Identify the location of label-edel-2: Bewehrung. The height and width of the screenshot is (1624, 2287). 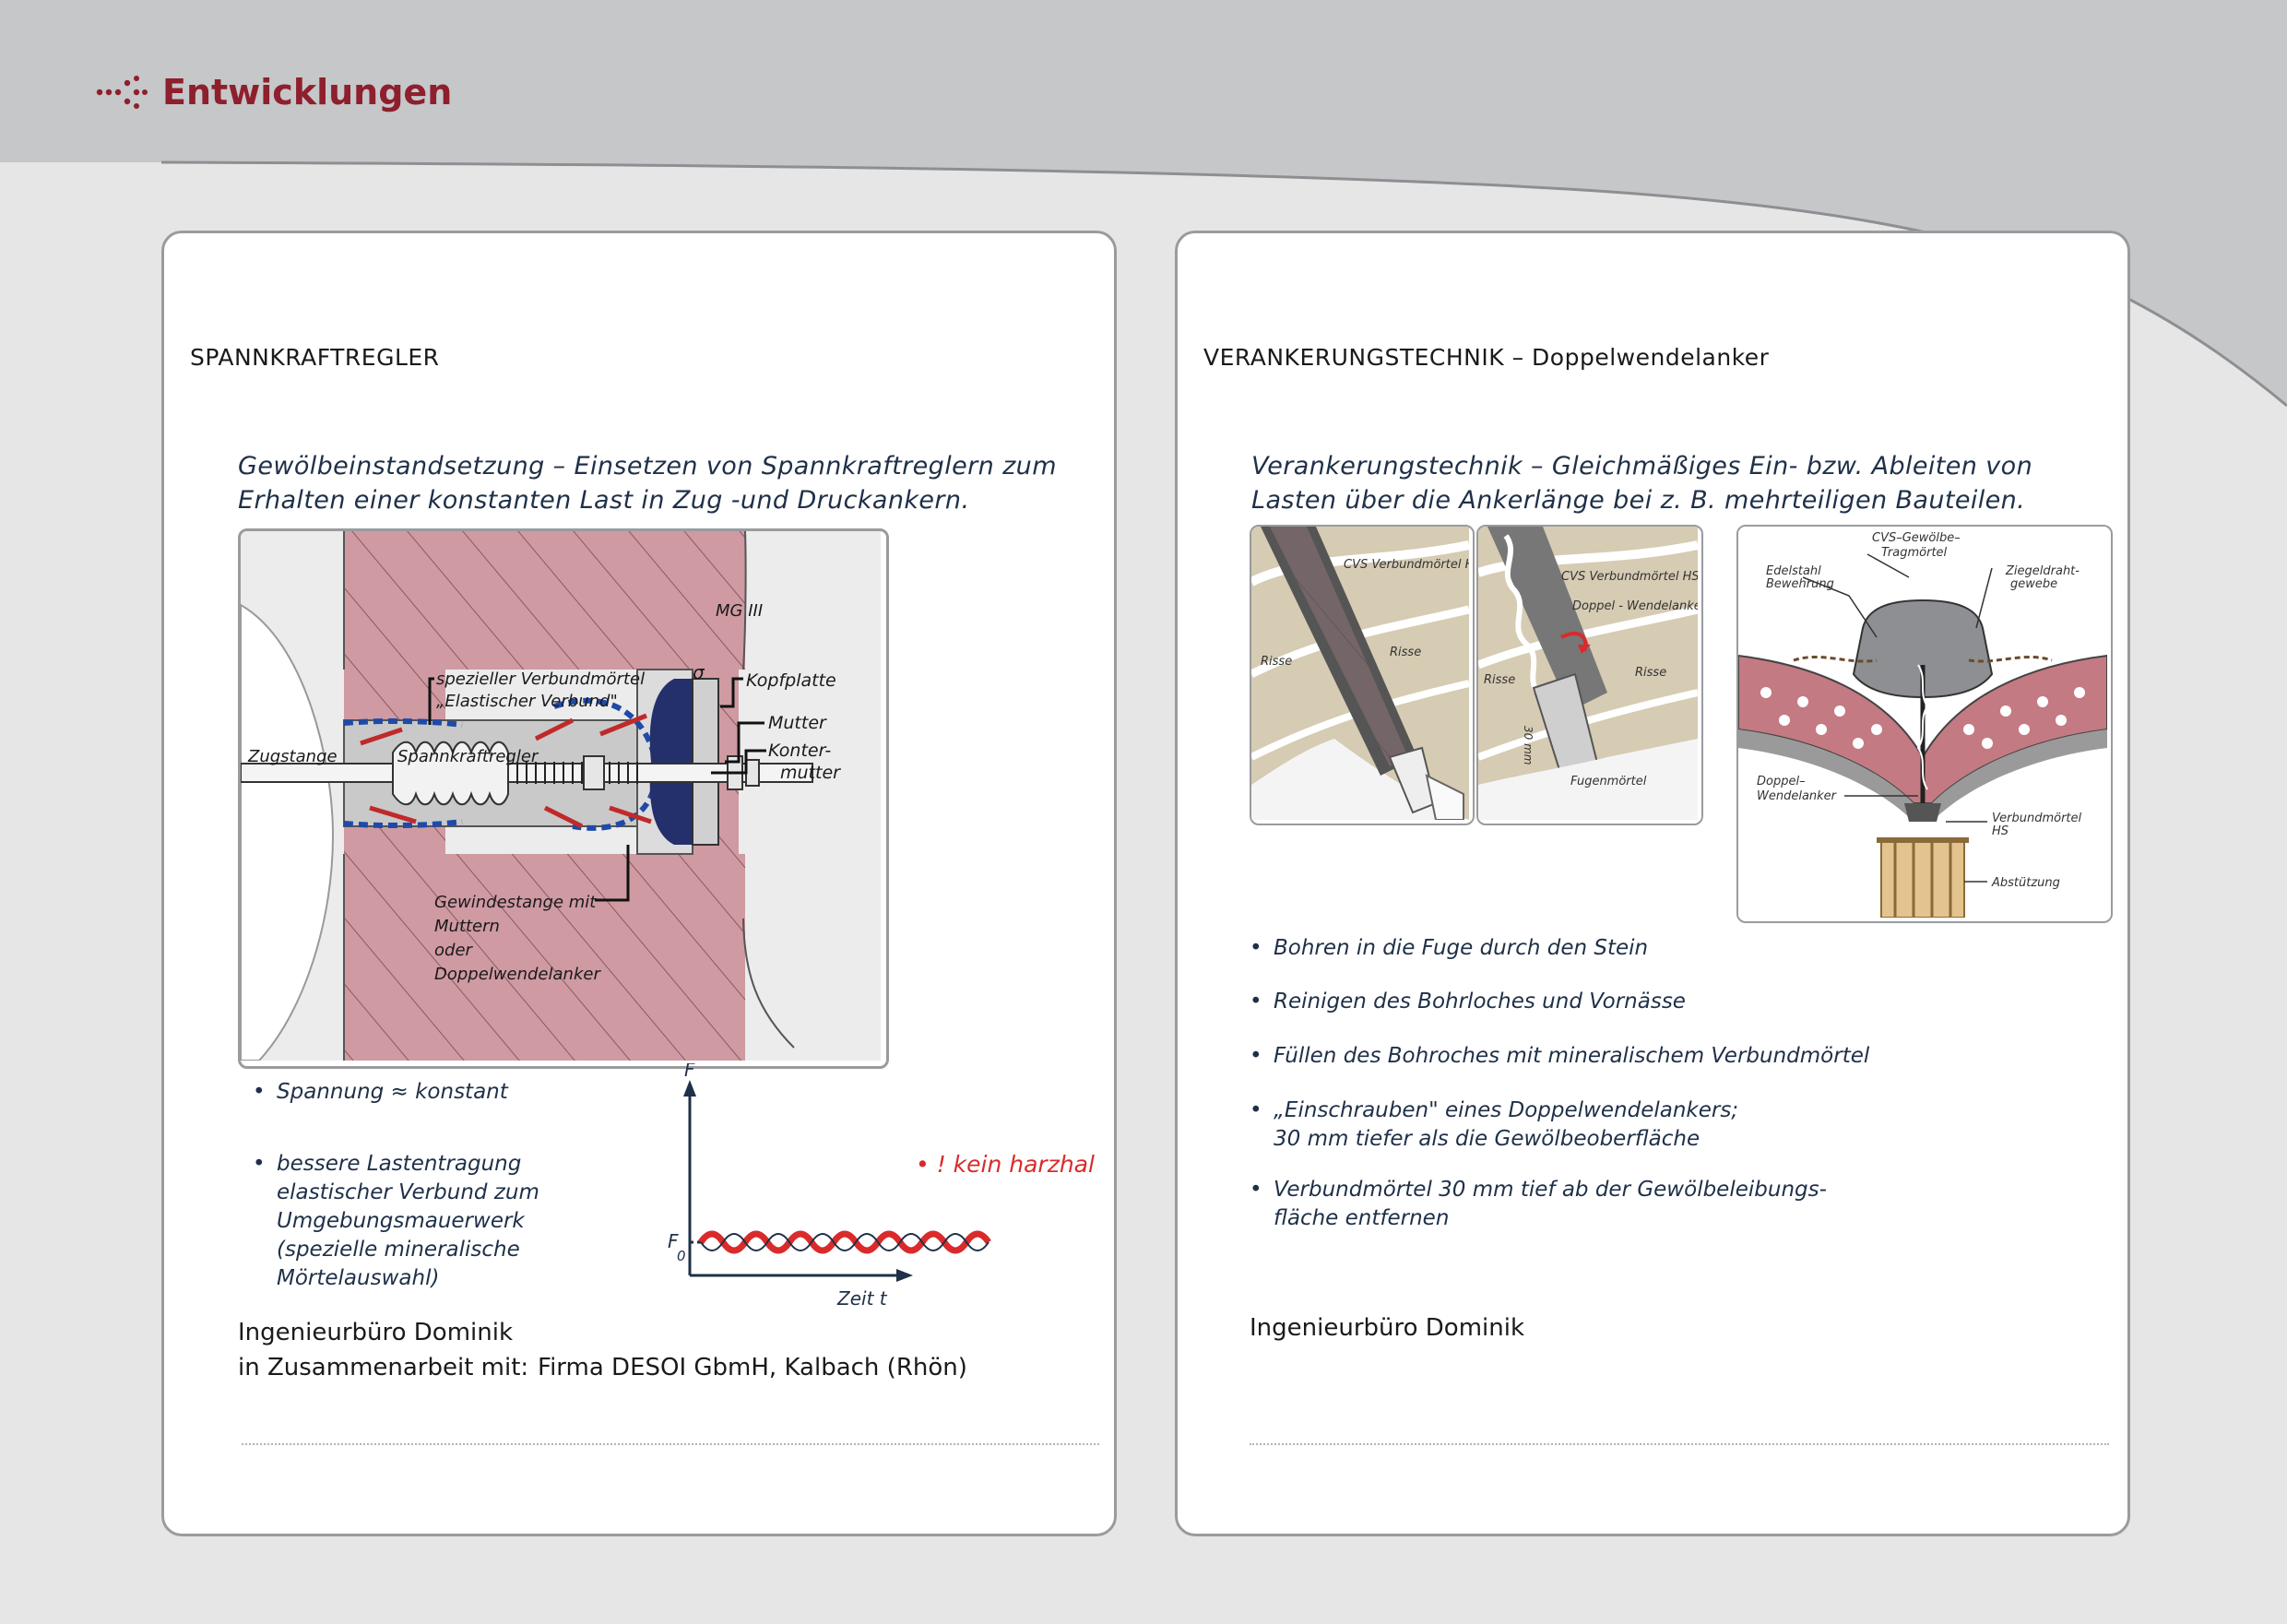
(1800, 584).